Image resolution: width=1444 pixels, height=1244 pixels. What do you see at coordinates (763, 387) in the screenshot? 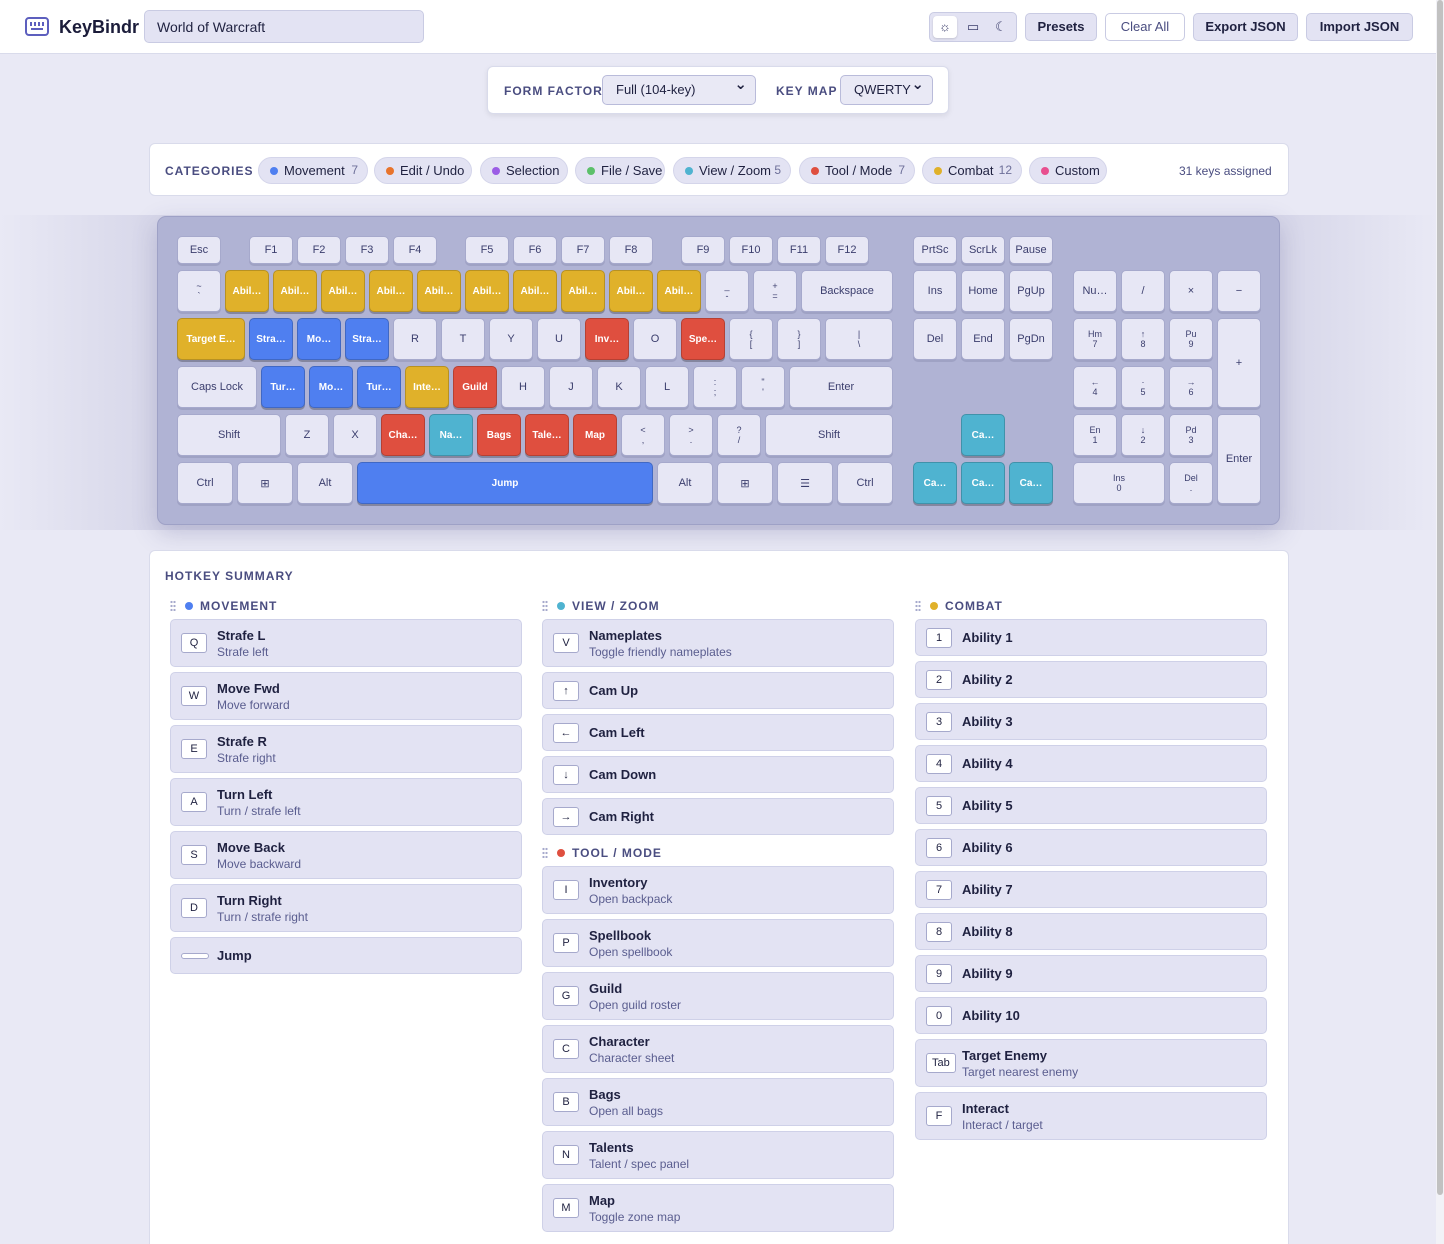
I see `keyboard-key: " '` at bounding box center [763, 387].